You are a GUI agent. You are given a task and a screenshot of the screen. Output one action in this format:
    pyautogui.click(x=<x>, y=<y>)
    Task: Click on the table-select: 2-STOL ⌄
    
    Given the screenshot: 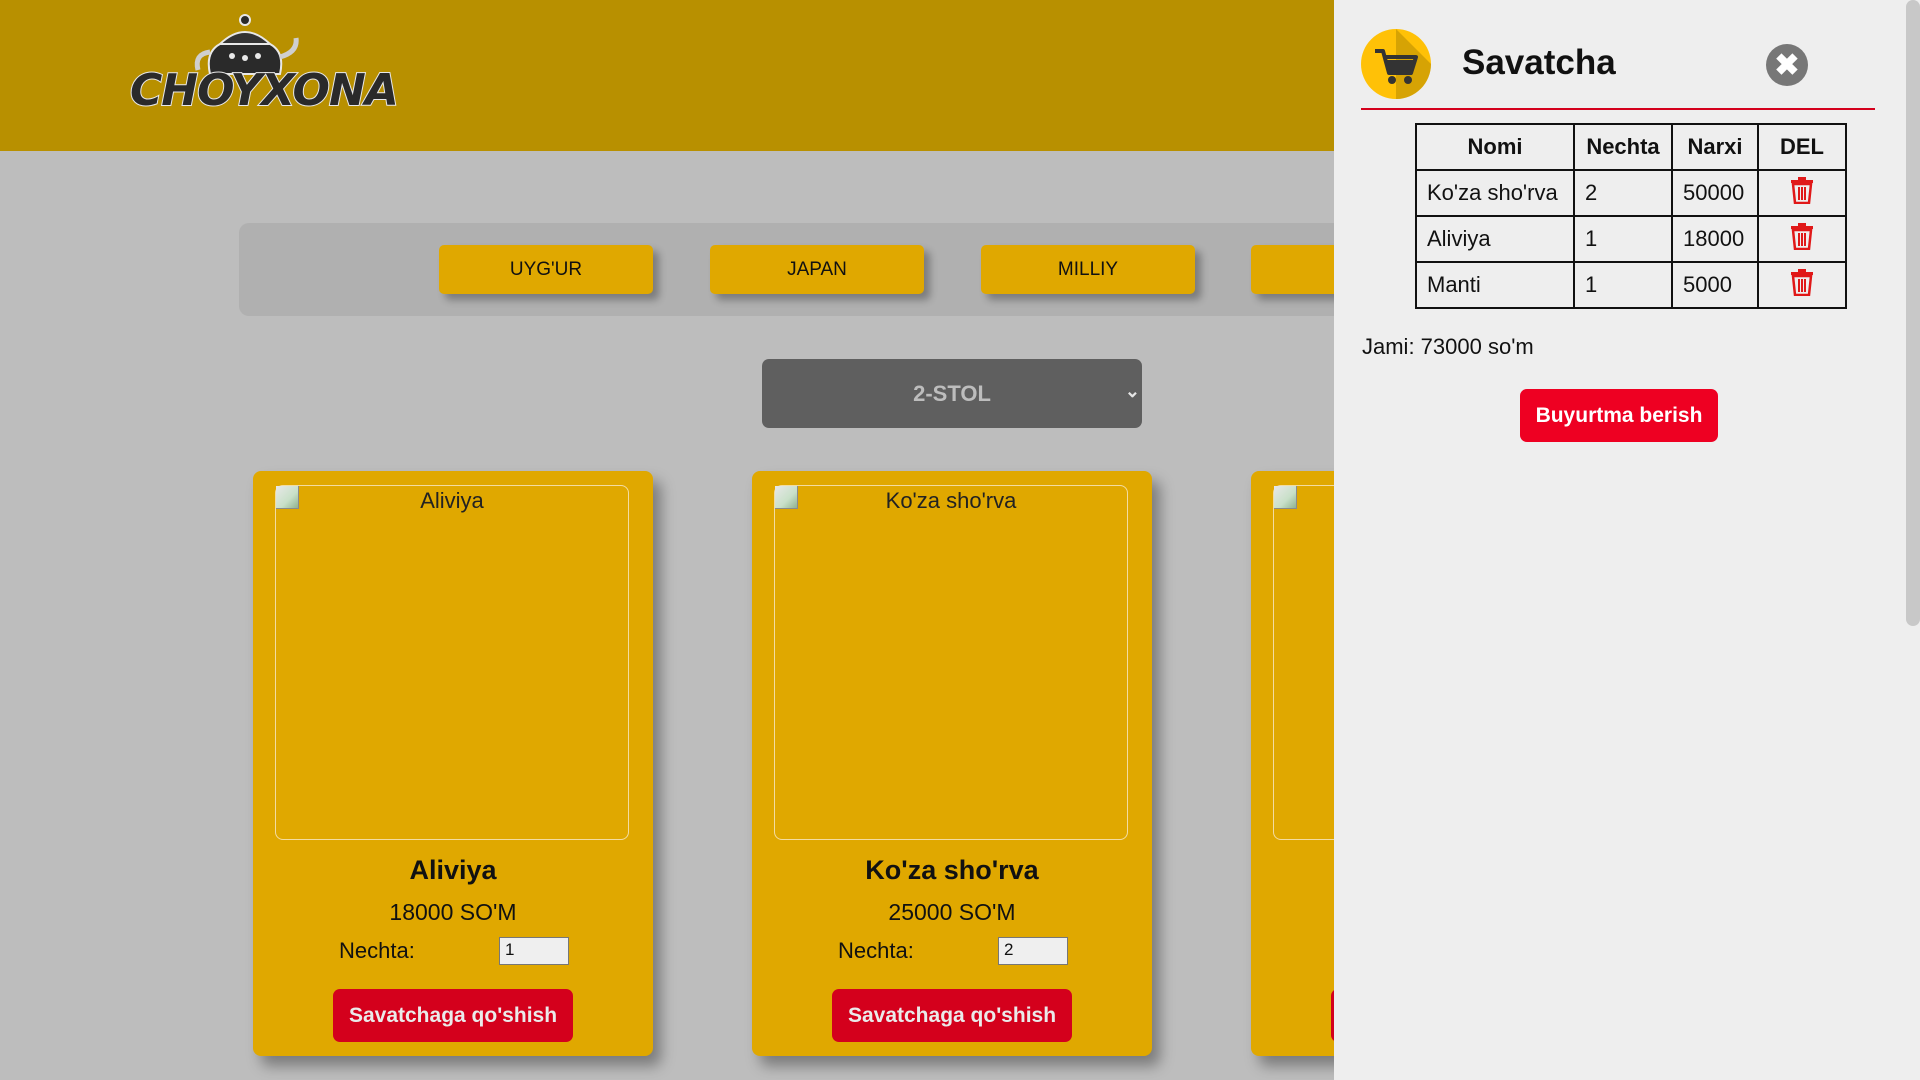 What is the action you would take?
    pyautogui.click(x=952, y=393)
    